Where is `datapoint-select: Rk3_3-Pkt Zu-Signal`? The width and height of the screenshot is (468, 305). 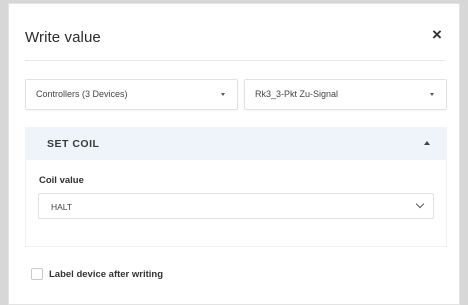
datapoint-select: Rk3_3-Pkt Zu-Signal is located at coordinates (345, 94).